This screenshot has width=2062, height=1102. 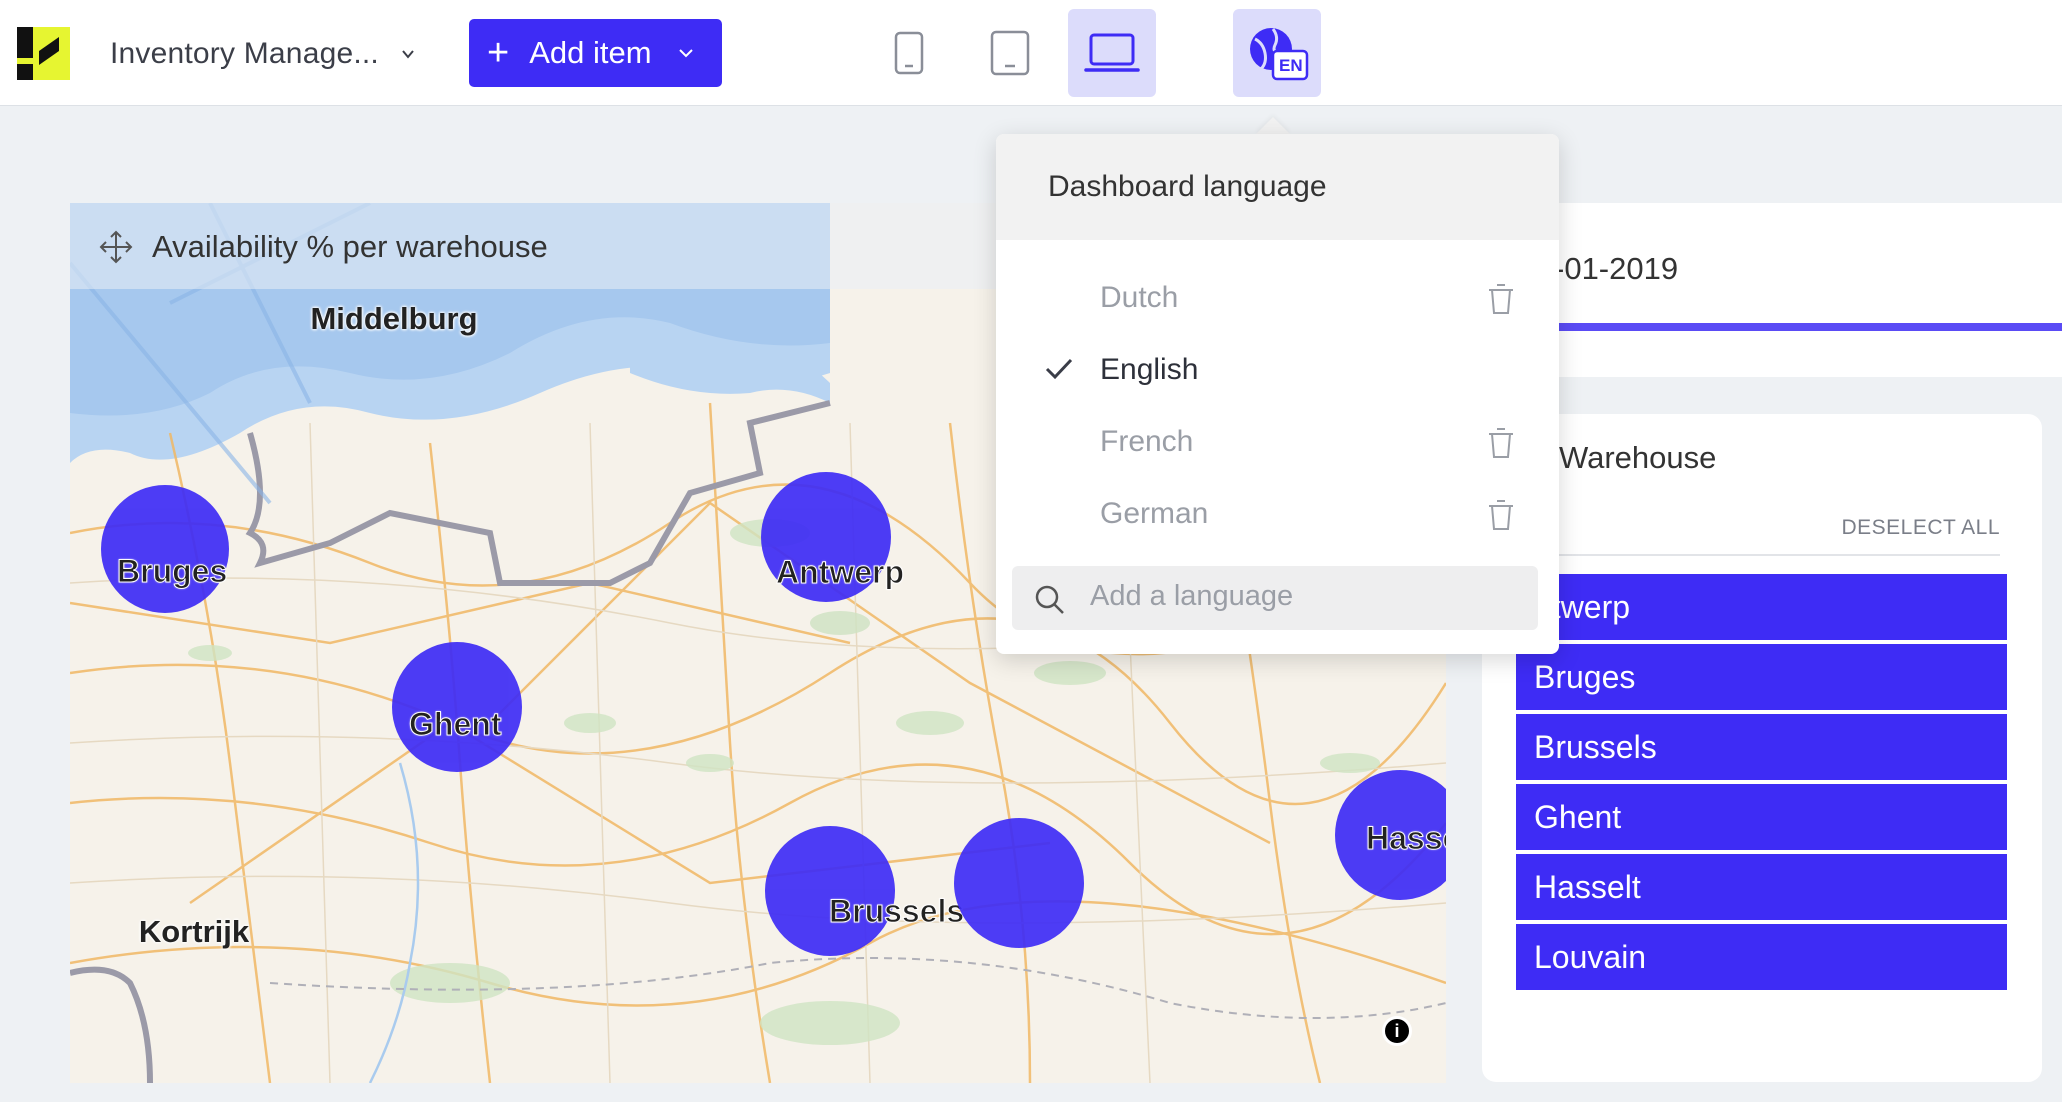 What do you see at coordinates (1761, 957) in the screenshot?
I see `warehouse-option: Louvain` at bounding box center [1761, 957].